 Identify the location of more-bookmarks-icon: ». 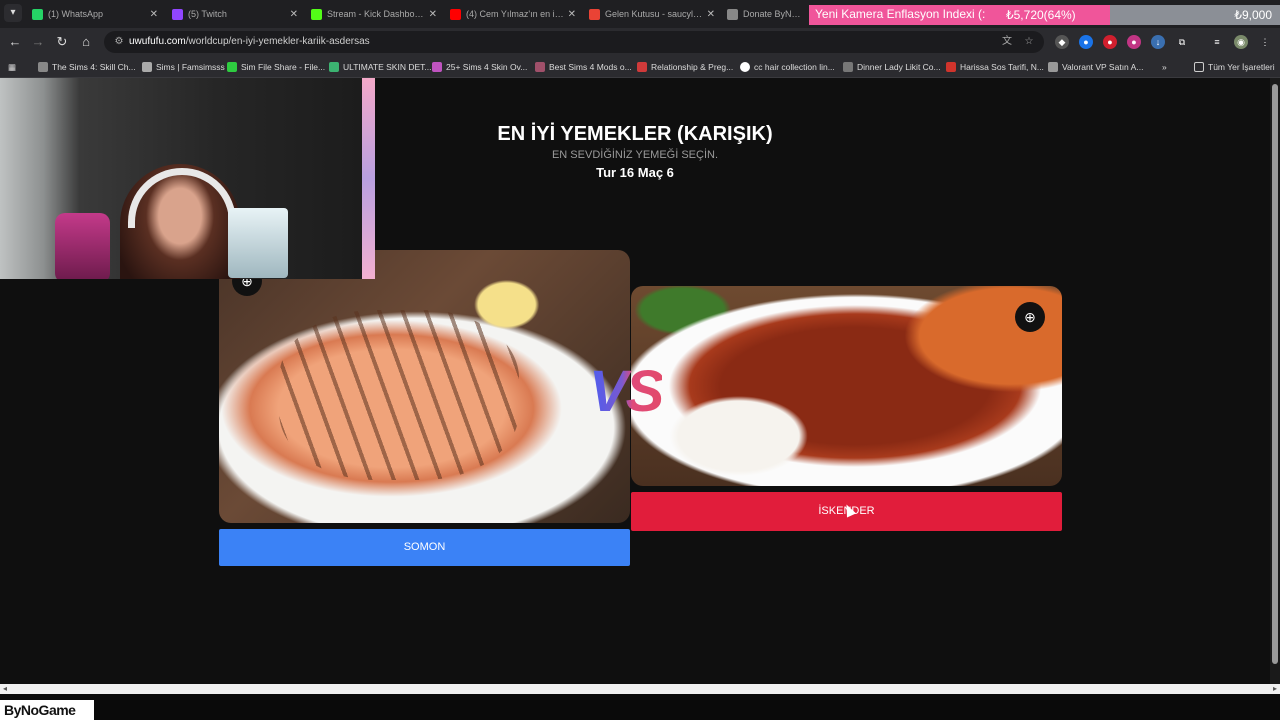
(1164, 67).